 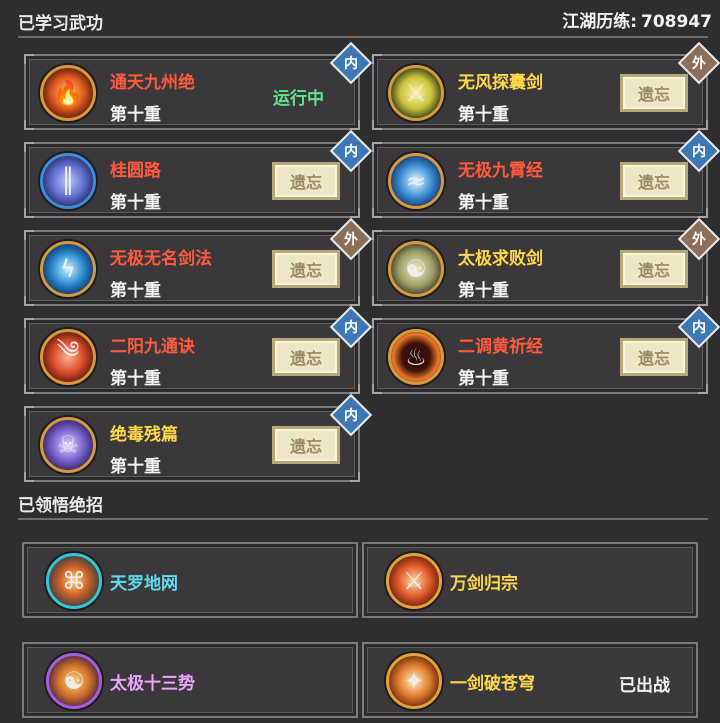 I want to click on deployed-status: 已出战, so click(x=644, y=686).